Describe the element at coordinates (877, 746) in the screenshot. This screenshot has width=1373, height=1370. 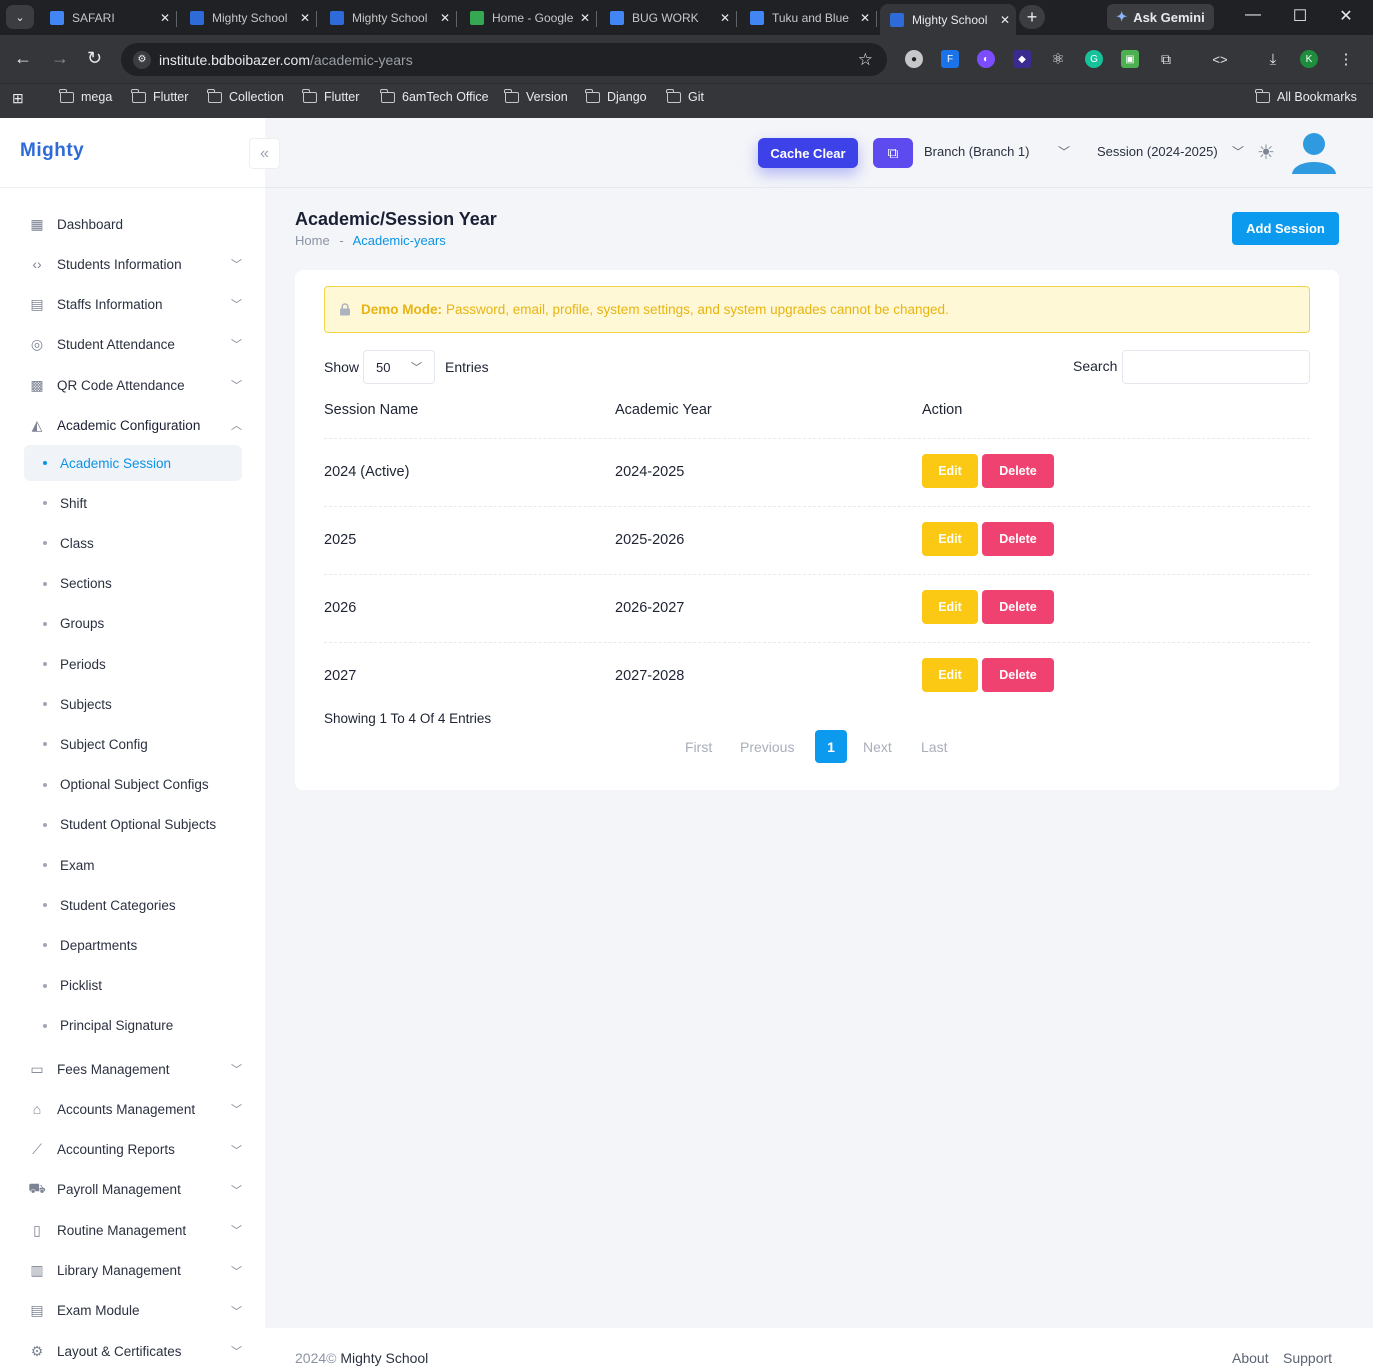
I see `pagination-next: Next` at that location.